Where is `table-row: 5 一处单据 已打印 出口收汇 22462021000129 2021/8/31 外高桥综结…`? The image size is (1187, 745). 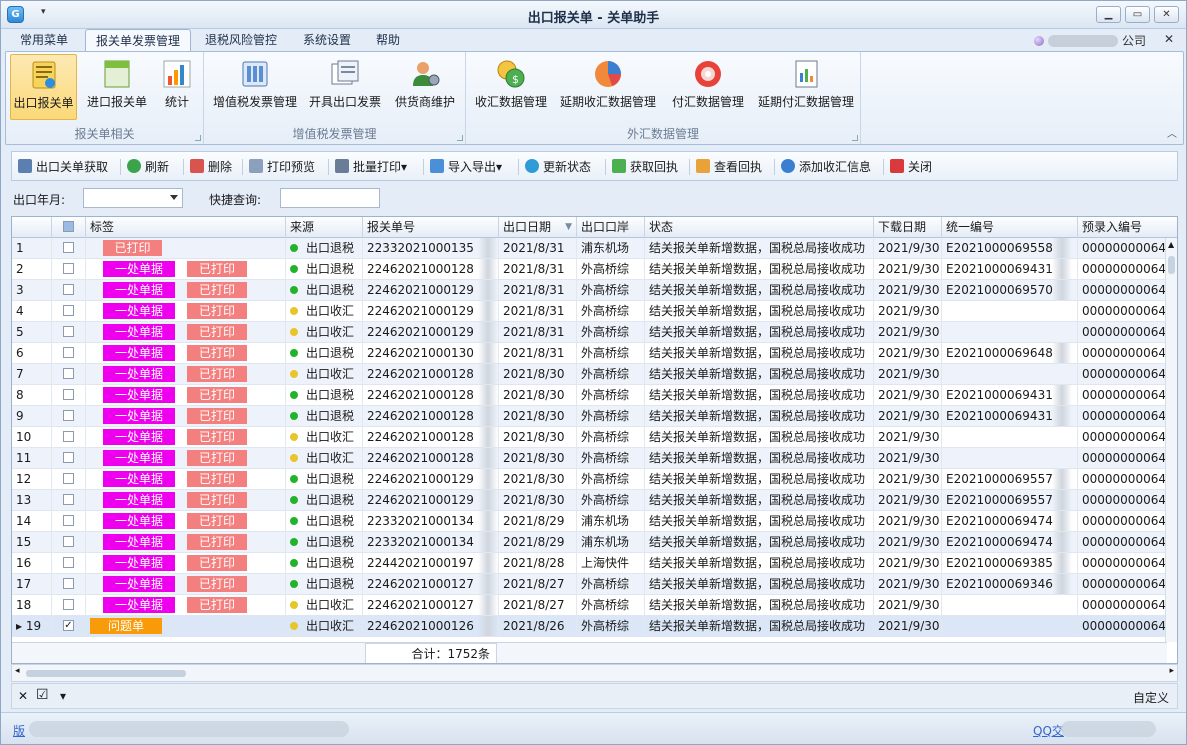
table-row: 5 一处单据 已打印 出口收汇 22462021000129 2021/8/31 外高桥综结… is located at coordinates (593, 332).